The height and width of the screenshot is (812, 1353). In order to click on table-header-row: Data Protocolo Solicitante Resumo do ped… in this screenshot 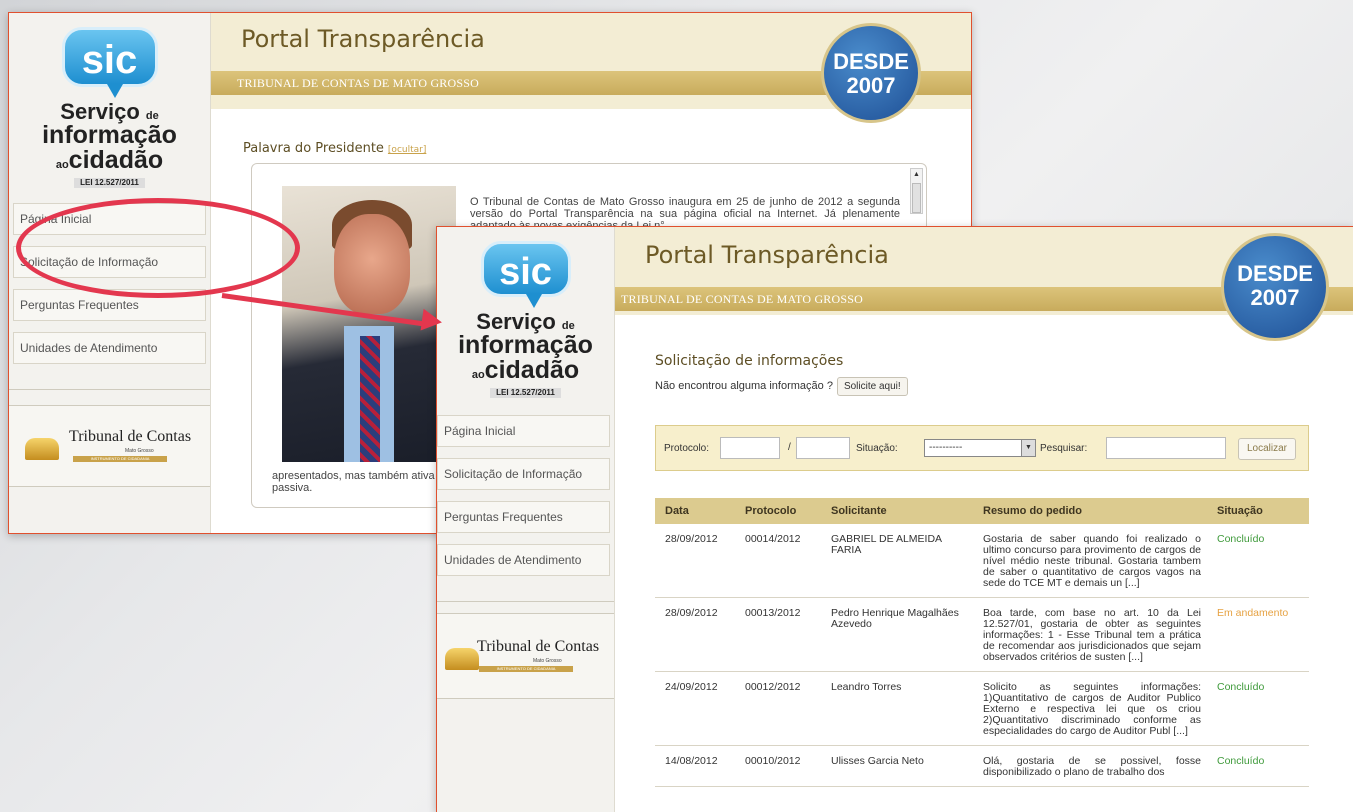, I will do `click(982, 511)`.